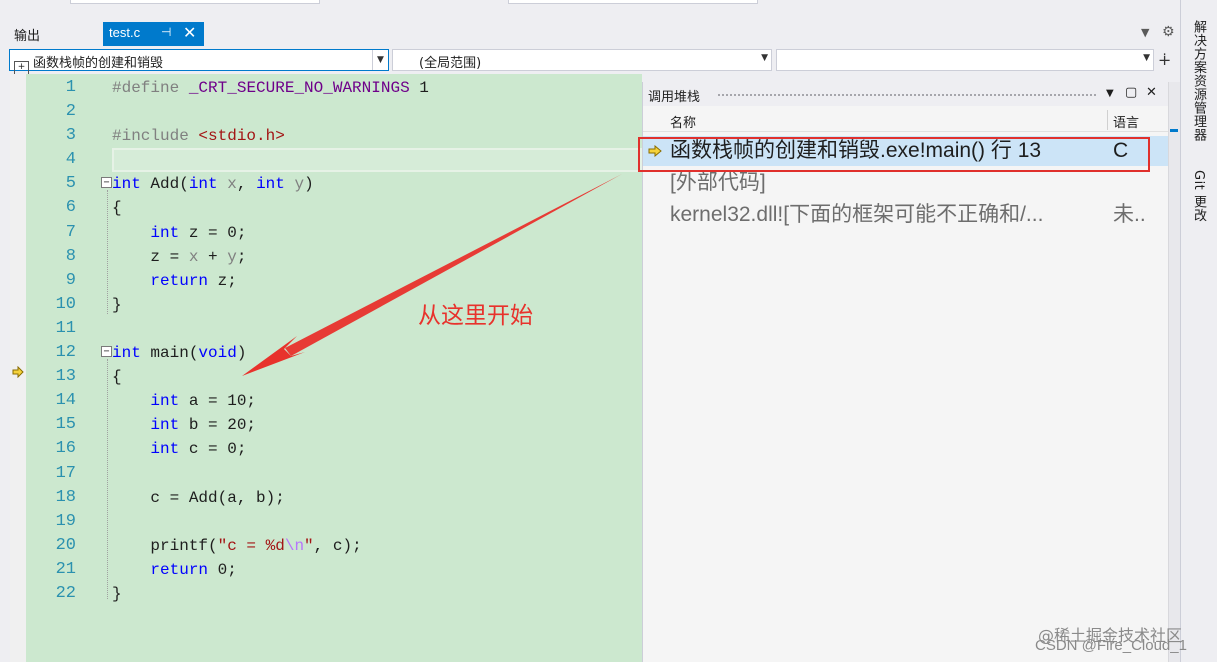 The width and height of the screenshot is (1217, 662). What do you see at coordinates (153, 34) in the screenshot?
I see `tab-test-c: test.c ⊣ ✕` at bounding box center [153, 34].